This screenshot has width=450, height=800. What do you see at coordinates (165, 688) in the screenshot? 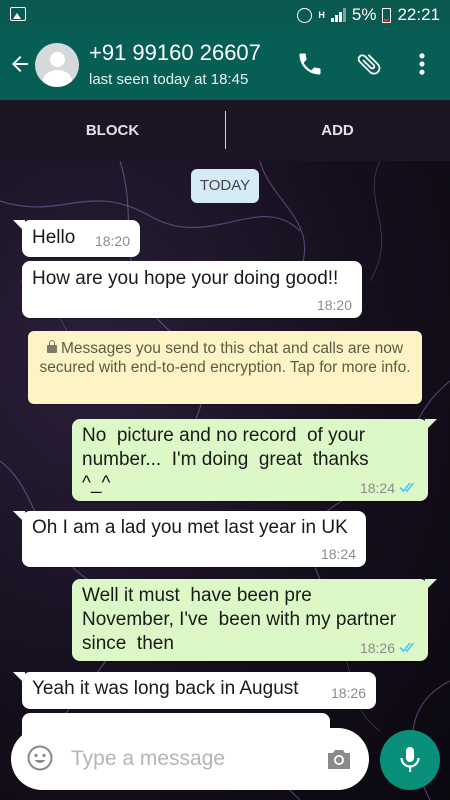
I see `message-text: Yeah it was long back in August` at bounding box center [165, 688].